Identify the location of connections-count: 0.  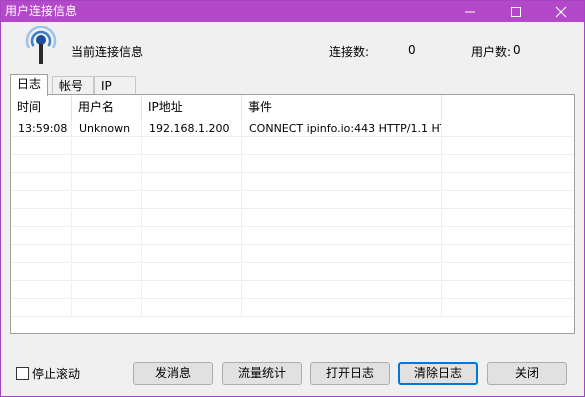
(412, 50).